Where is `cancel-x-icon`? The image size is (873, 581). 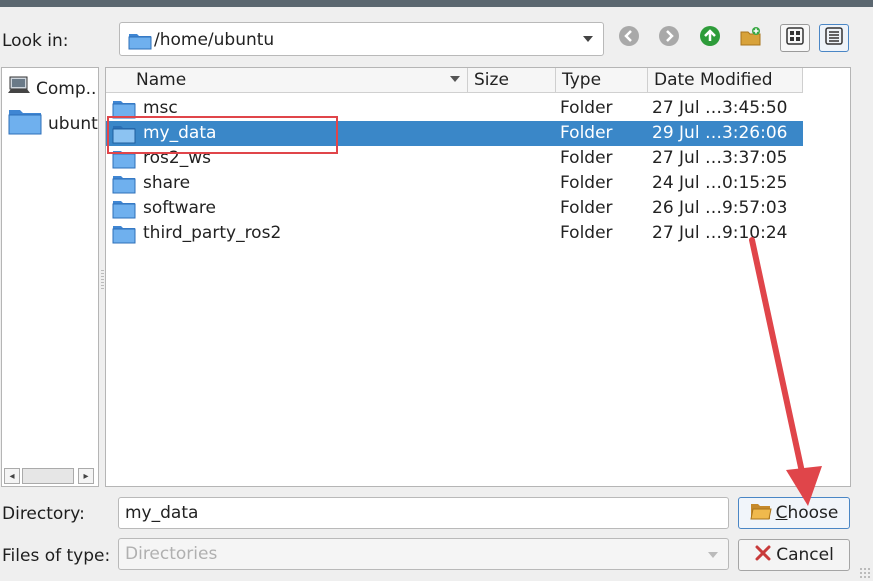
cancel-x-icon is located at coordinates (763, 555).